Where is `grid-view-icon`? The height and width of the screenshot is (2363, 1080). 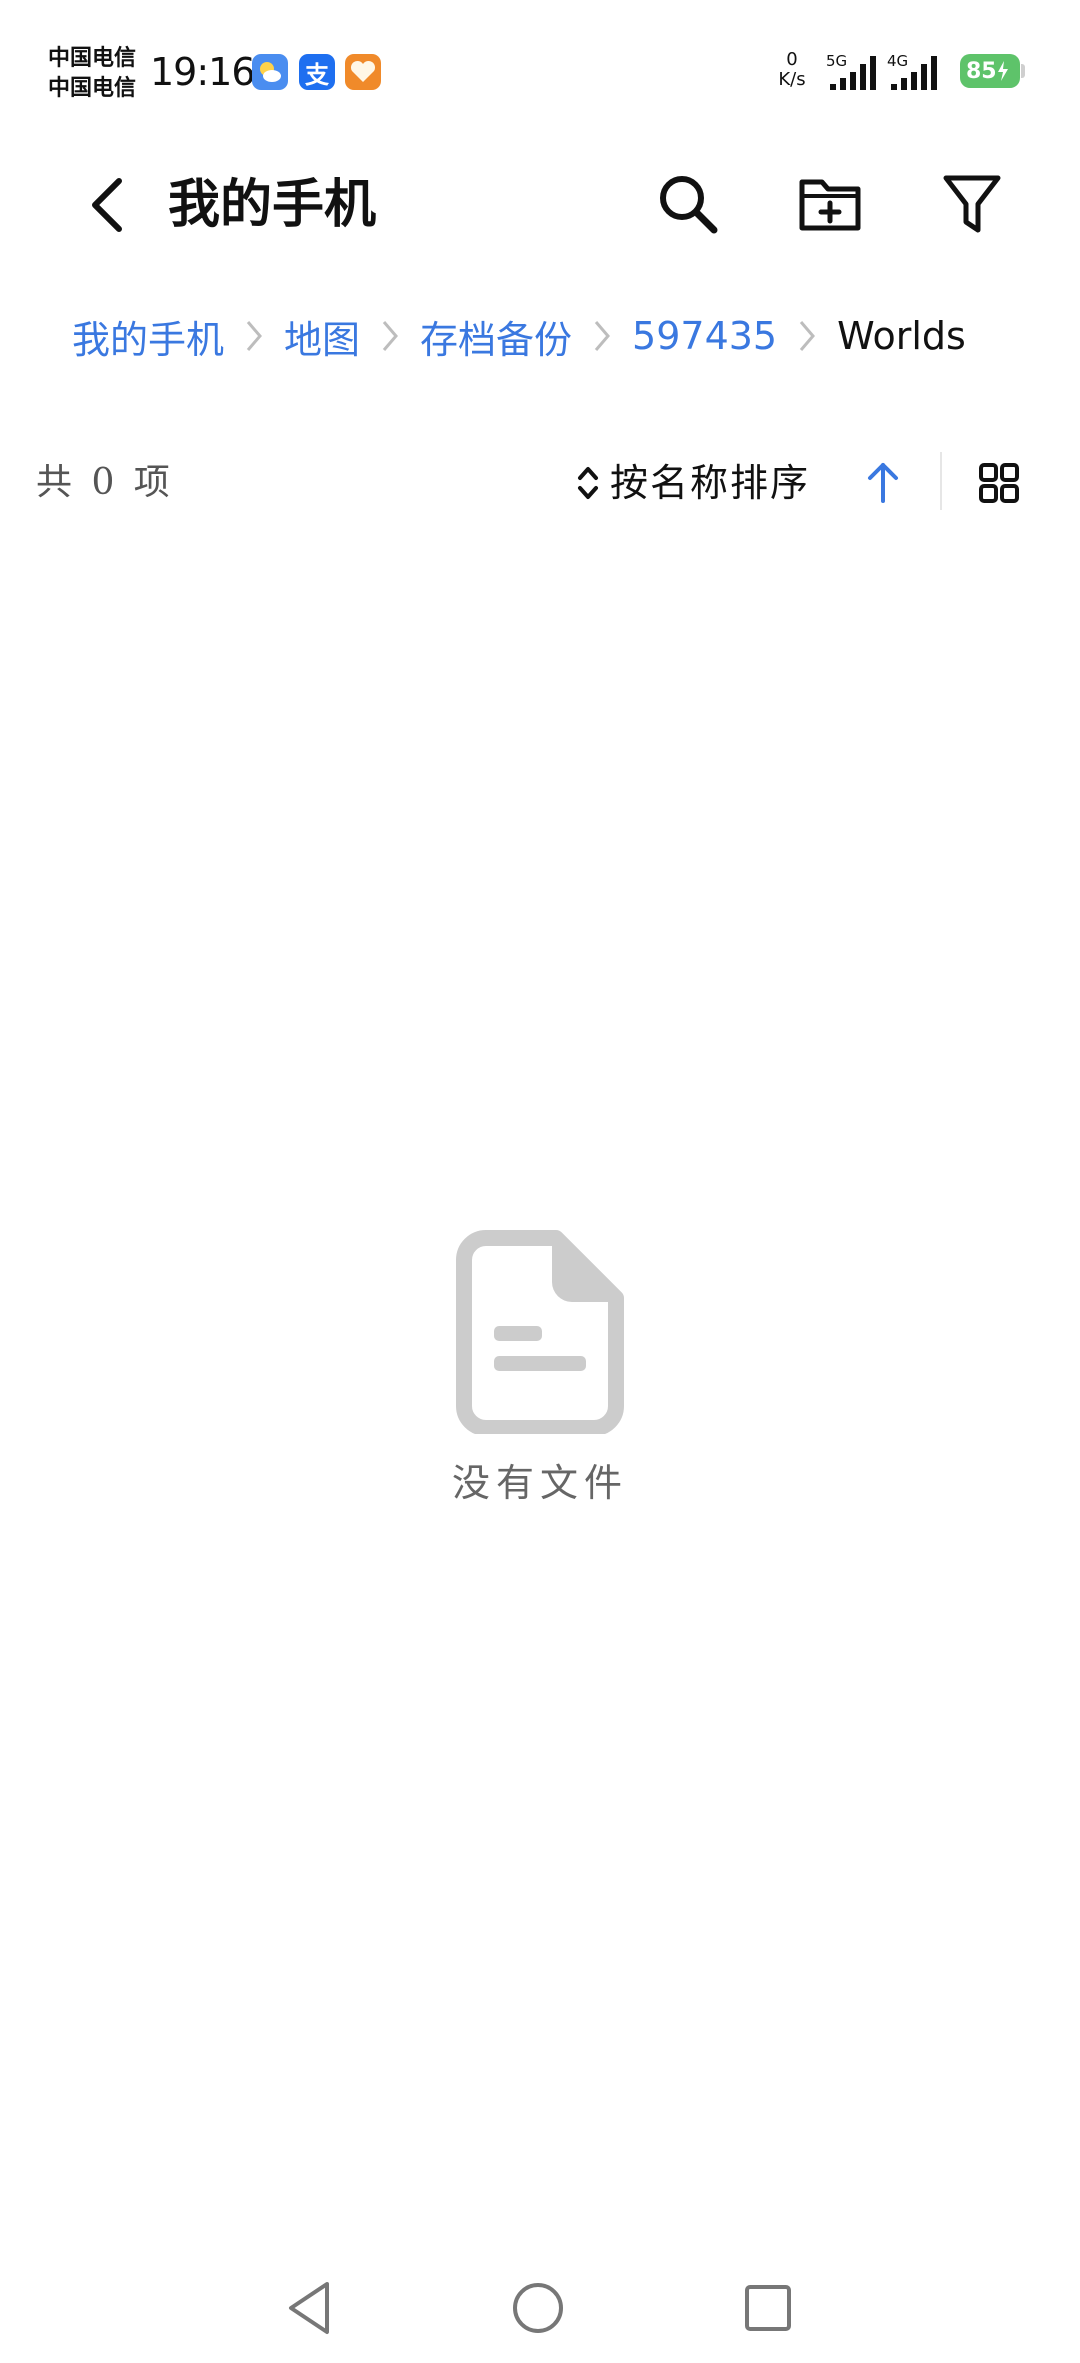 grid-view-icon is located at coordinates (999, 483).